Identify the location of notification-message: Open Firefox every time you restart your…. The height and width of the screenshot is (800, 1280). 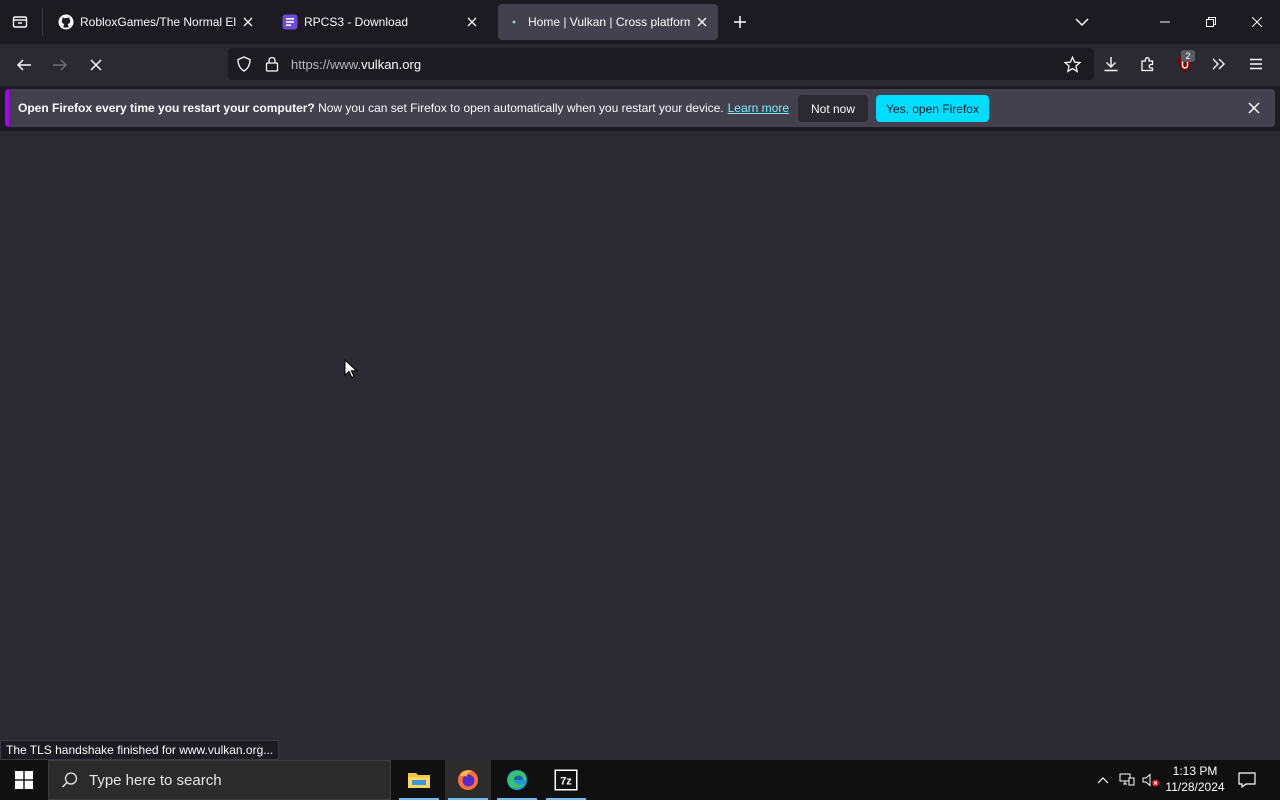
(403, 108).